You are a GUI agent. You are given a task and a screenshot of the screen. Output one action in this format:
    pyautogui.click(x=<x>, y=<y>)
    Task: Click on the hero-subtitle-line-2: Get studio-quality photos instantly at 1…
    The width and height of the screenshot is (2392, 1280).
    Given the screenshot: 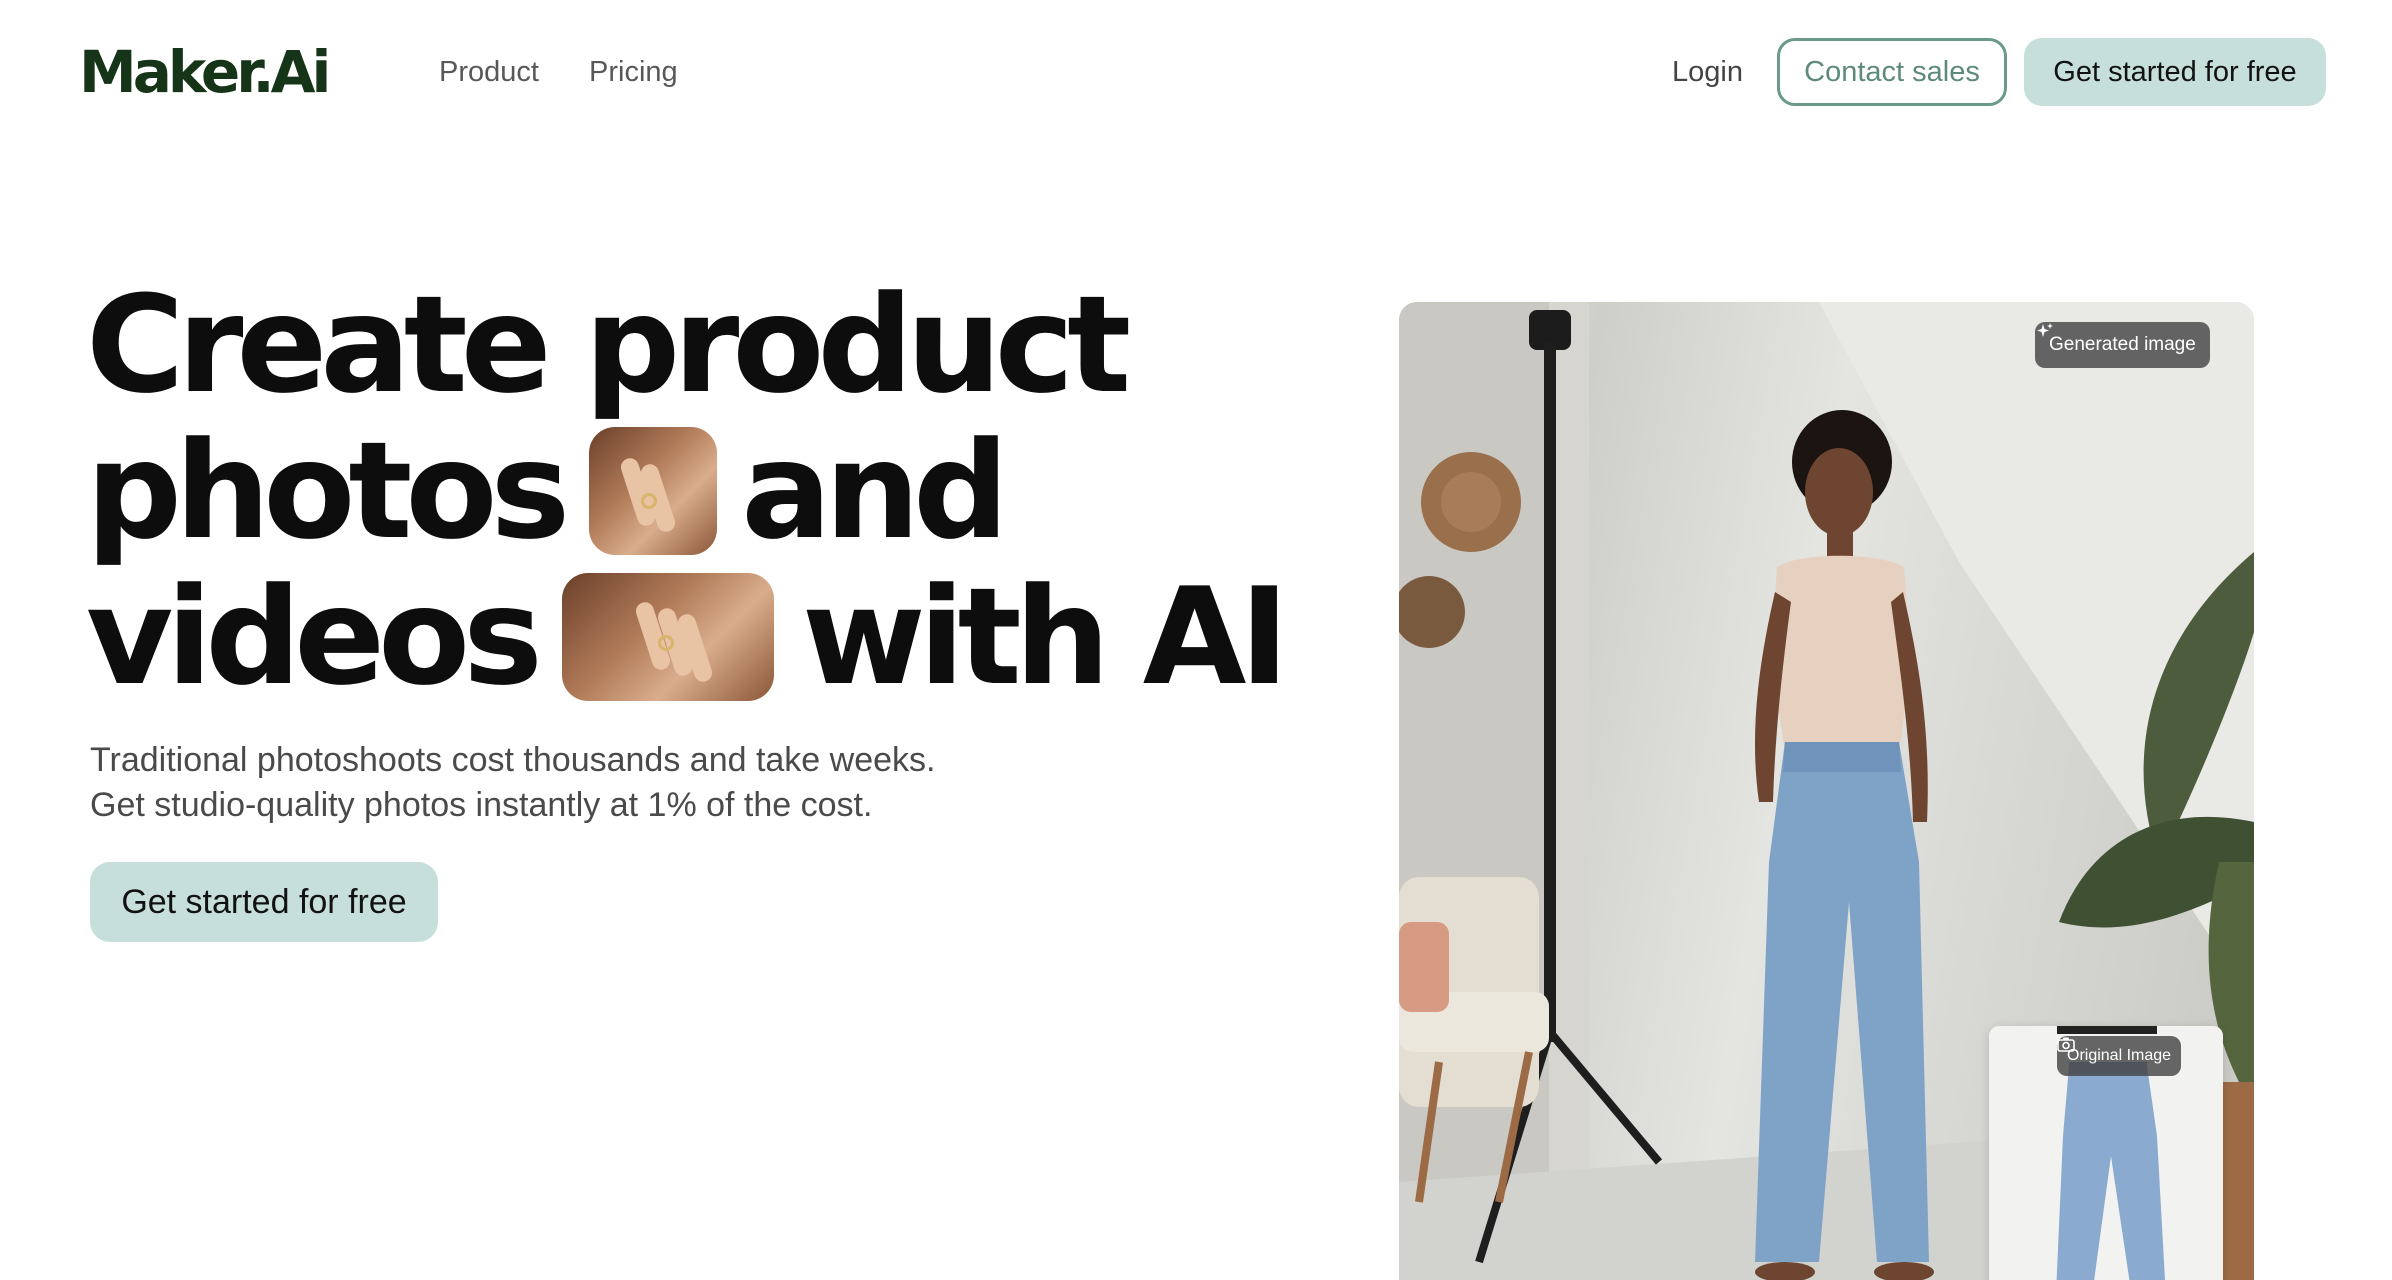 What is the action you would take?
    pyautogui.click(x=481, y=805)
    